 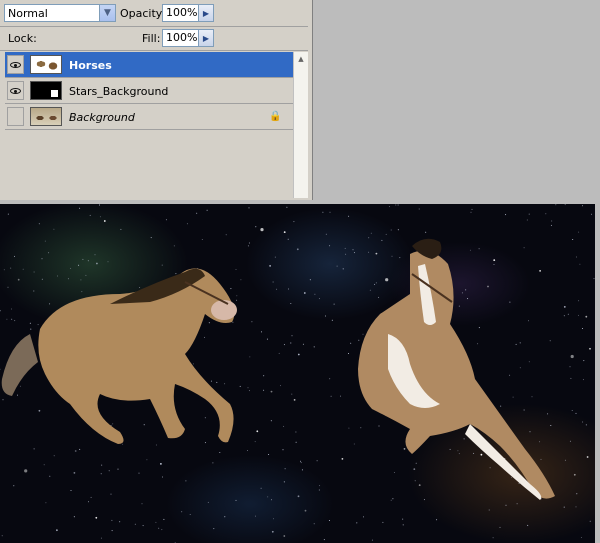 I want to click on eye-icon, so click(x=15, y=90).